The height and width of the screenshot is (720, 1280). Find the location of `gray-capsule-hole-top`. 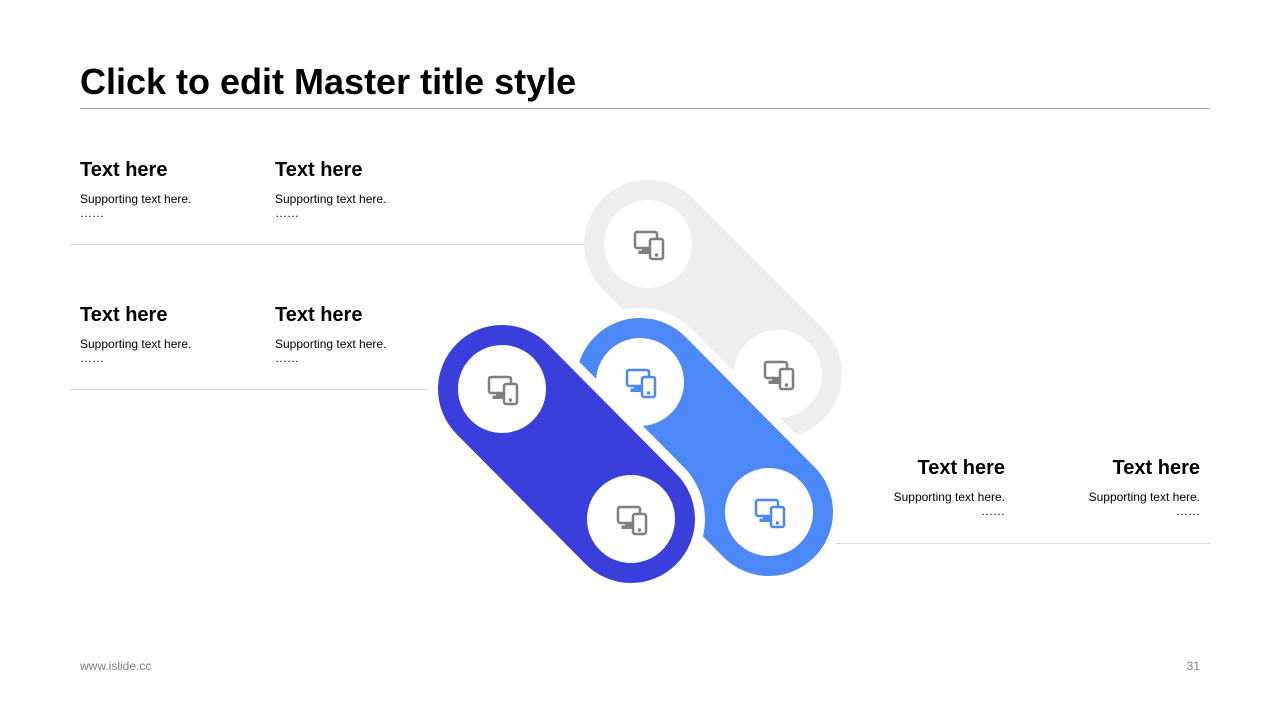

gray-capsule-hole-top is located at coordinates (648, 244).